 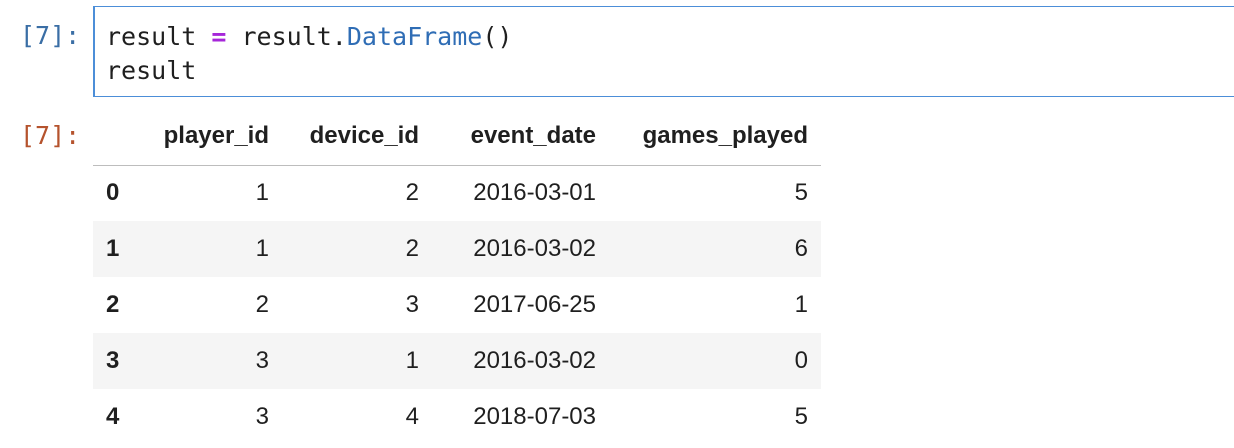 I want to click on table-row: 0 1 2 2016-03-01 5, so click(x=457, y=193).